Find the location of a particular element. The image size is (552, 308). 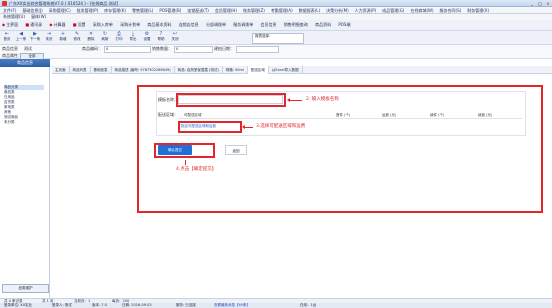

status-company: 登录单位: XX实业 is located at coordinates (18, 305).